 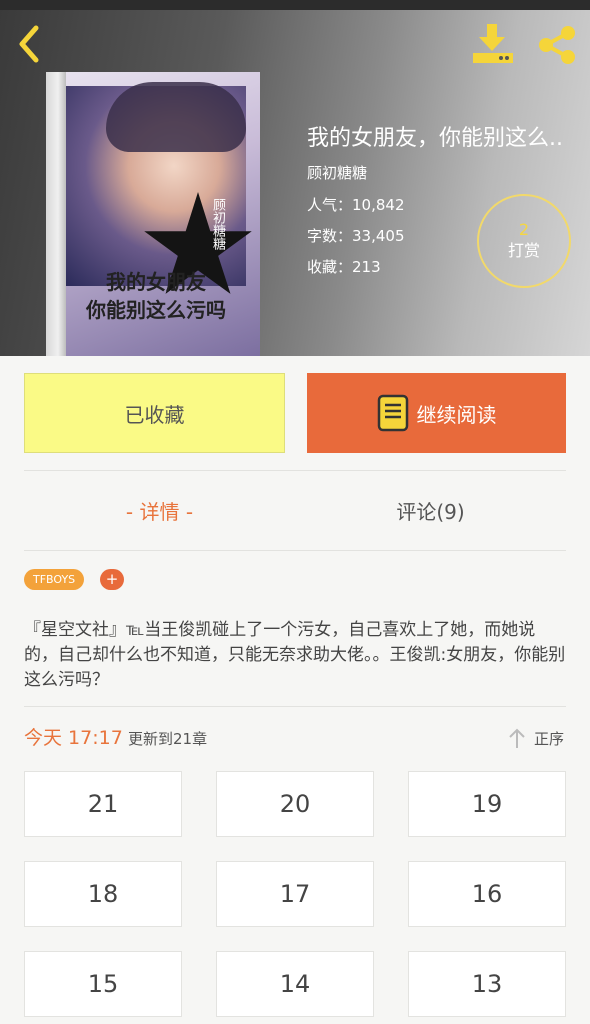 I want to click on chapter-button: 15, so click(x=103, y=984).